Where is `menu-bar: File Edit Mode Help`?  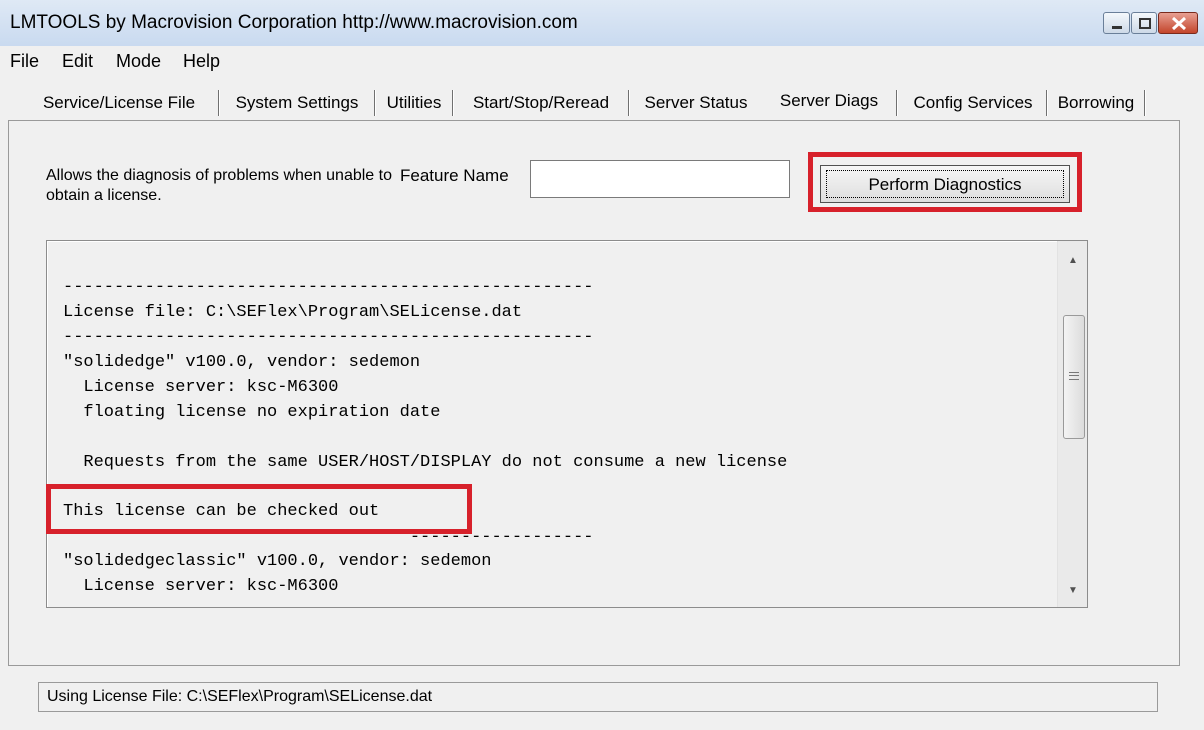 menu-bar: File Edit Mode Help is located at coordinates (602, 61).